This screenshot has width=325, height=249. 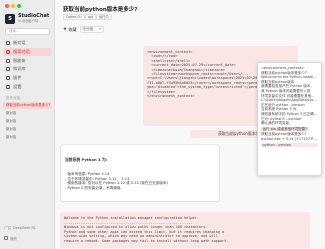 What do you see at coordinates (19, 60) in the screenshot?
I see `sidebar-item-label: 智能体` at bounding box center [19, 60].